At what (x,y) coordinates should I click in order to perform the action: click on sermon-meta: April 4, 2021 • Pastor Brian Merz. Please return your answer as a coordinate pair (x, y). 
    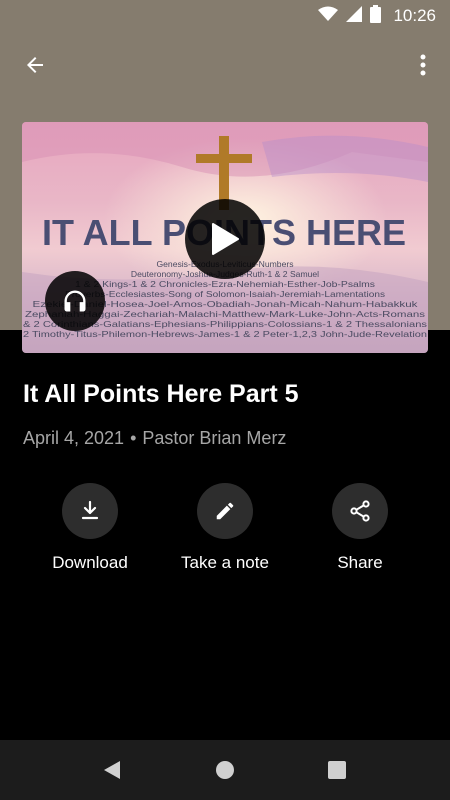
    Looking at the image, I should click on (228, 438).